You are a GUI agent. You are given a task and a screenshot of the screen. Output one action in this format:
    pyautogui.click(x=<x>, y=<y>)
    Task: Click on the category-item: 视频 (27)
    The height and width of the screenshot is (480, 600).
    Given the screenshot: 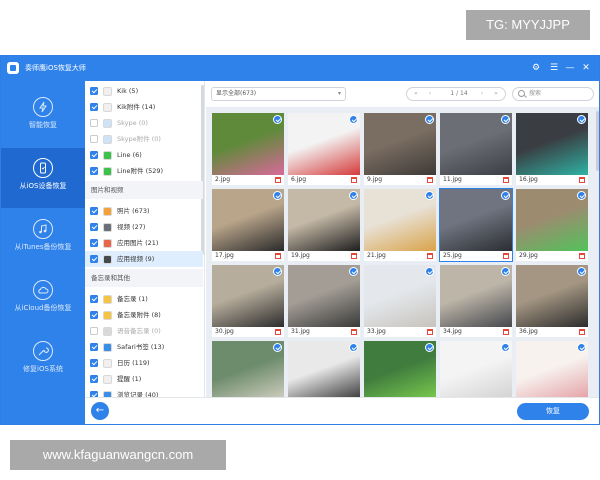 What is the action you would take?
    pyautogui.click(x=144, y=227)
    